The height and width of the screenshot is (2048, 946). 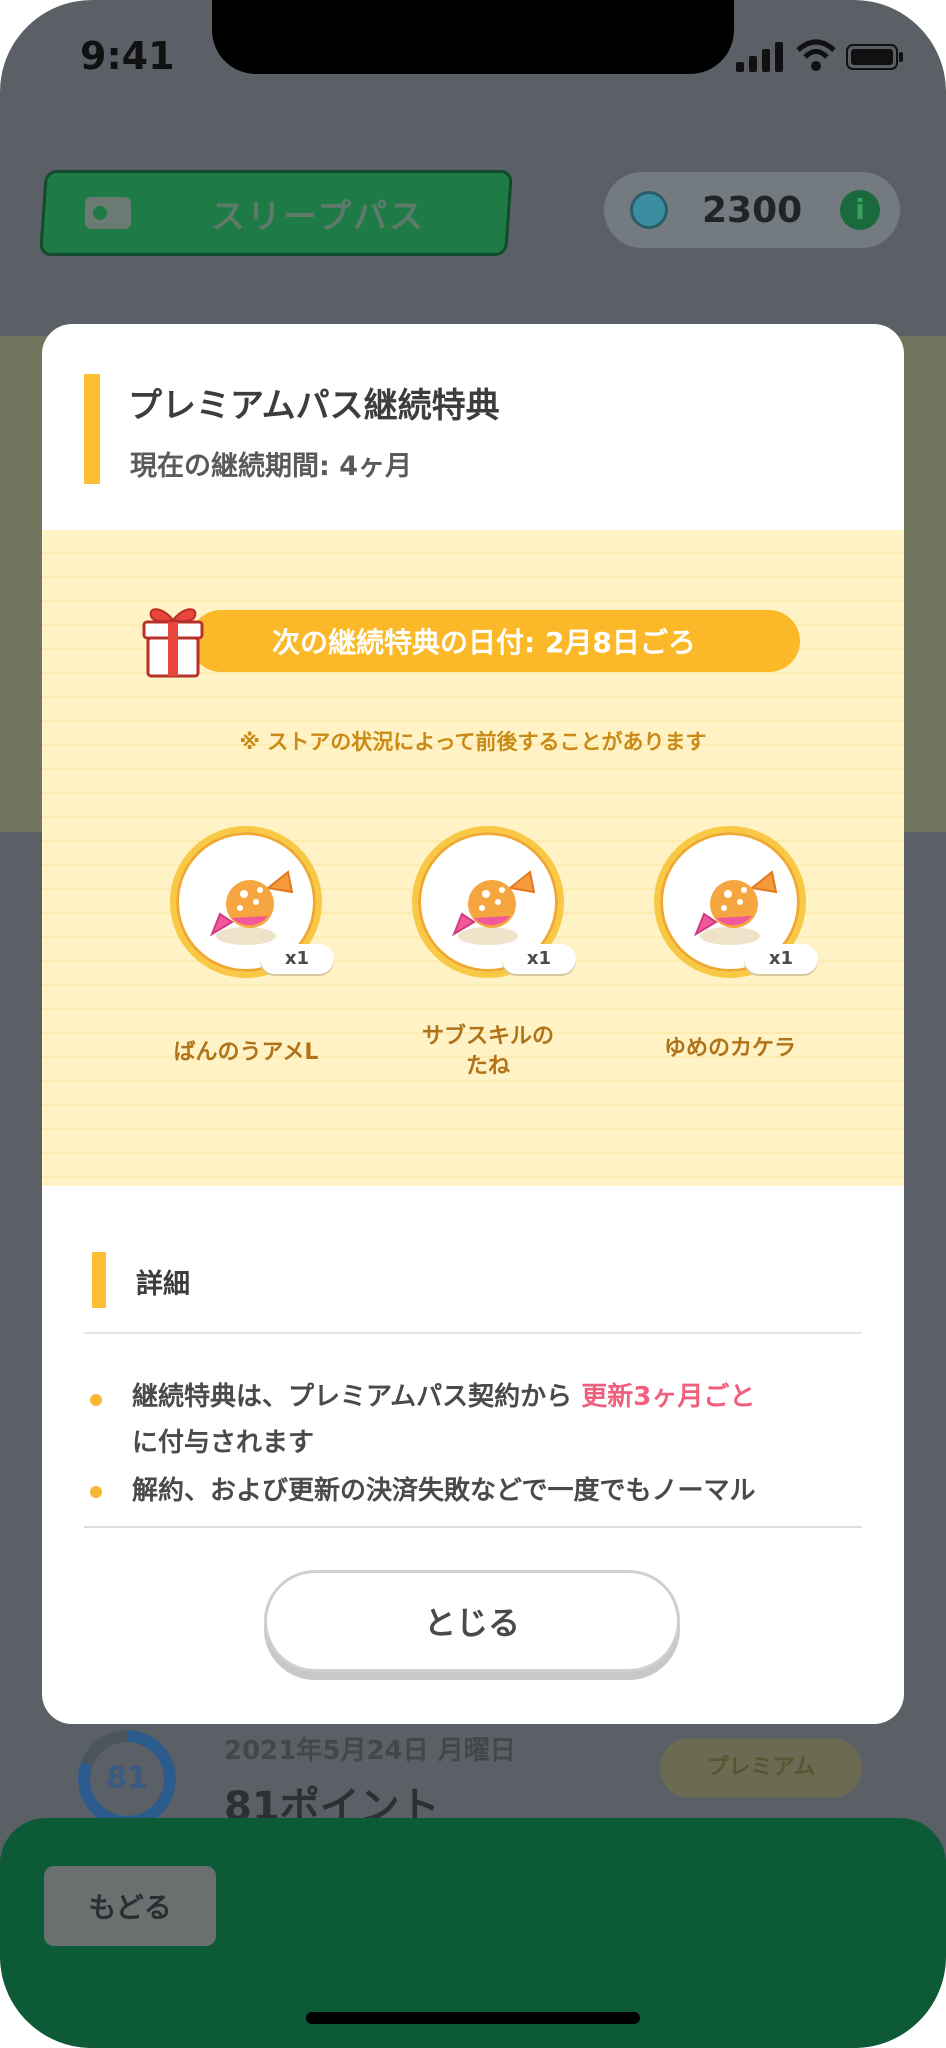 What do you see at coordinates (487, 1036) in the screenshot?
I see `reward-name-line-1: サブスキルの` at bounding box center [487, 1036].